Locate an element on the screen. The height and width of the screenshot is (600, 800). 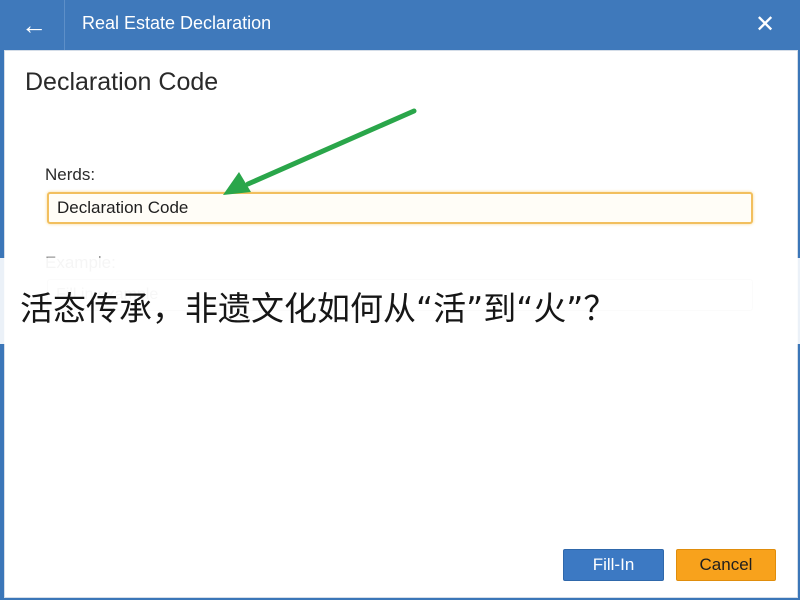
cancel-button: Cancel is located at coordinates (726, 565).